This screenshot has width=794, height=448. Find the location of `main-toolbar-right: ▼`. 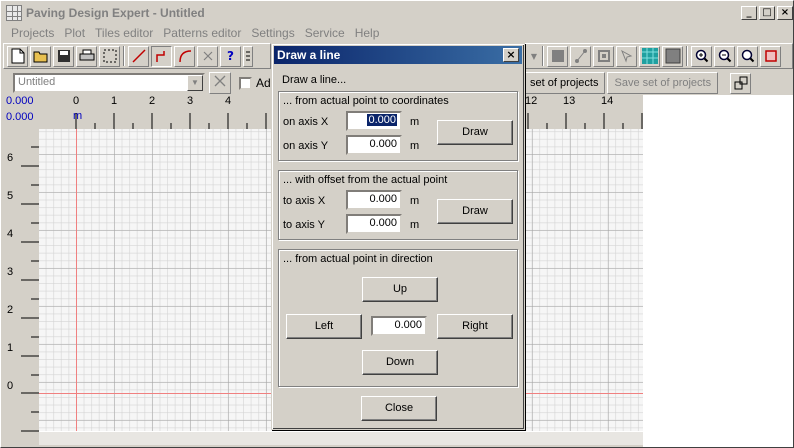

main-toolbar-right: ▼ is located at coordinates (659, 56).